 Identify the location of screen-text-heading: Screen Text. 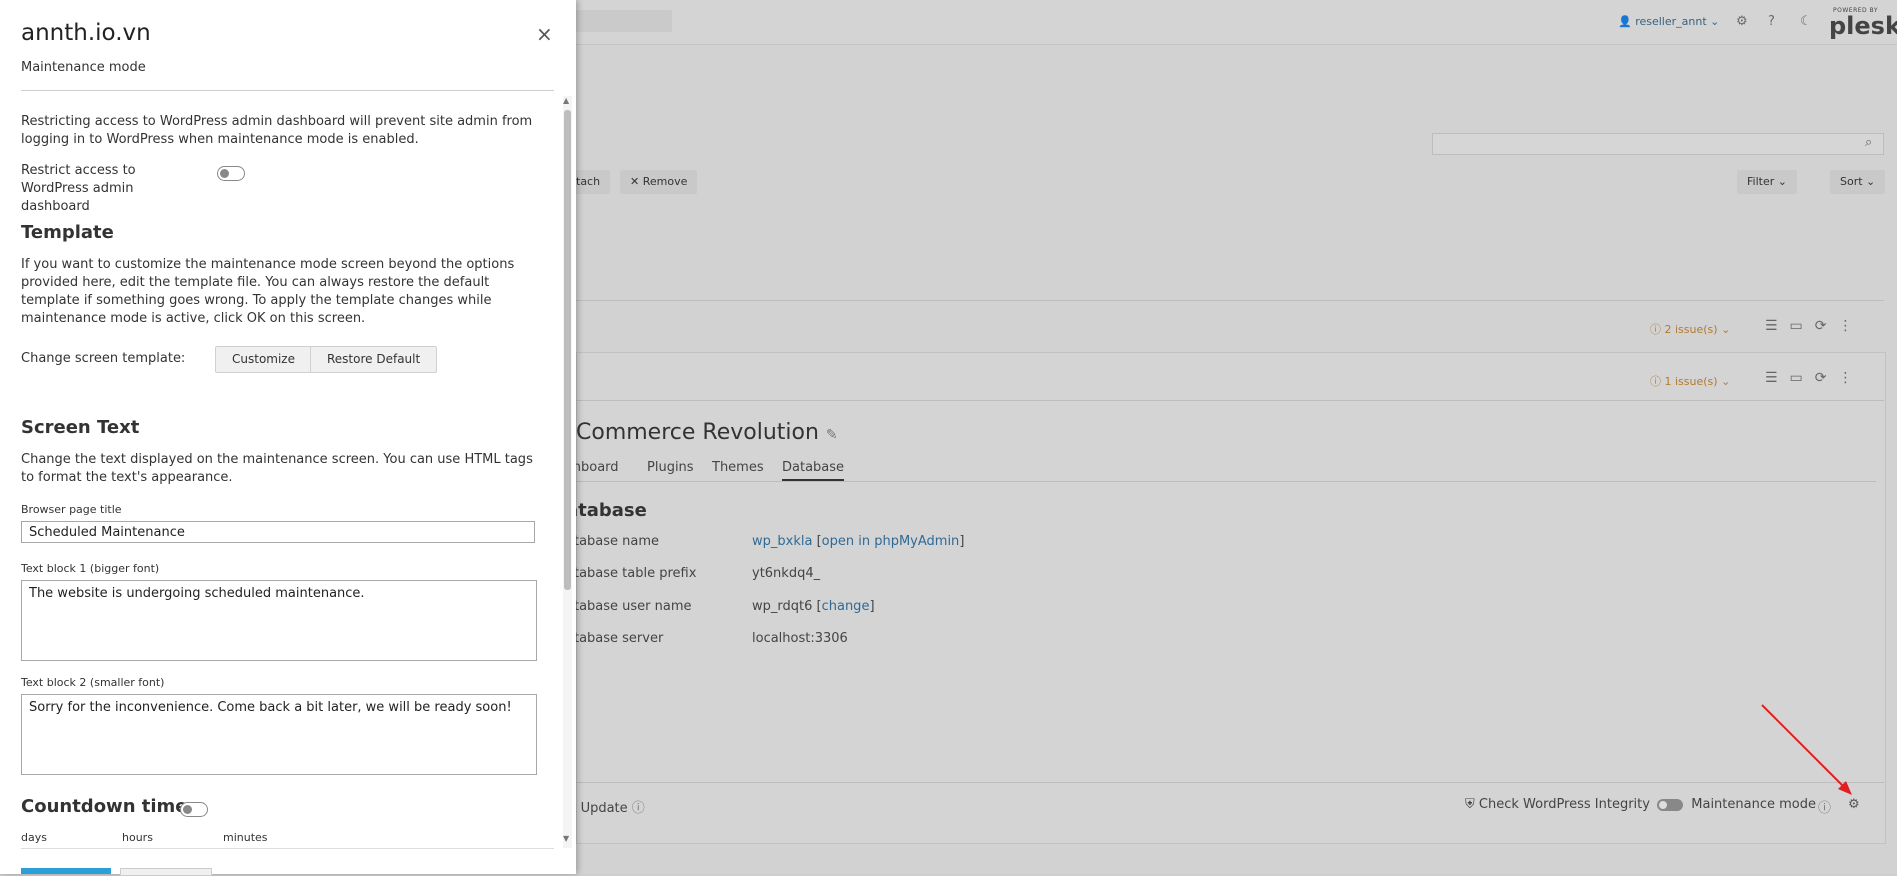
(80, 427).